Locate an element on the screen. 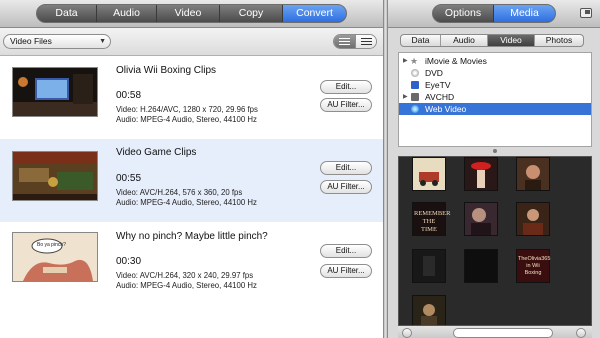 This screenshot has width=600, height=338. clip-video-info: Video: AVC/H.264, 320 x 240, 29.97 fps is located at coordinates (185, 275).